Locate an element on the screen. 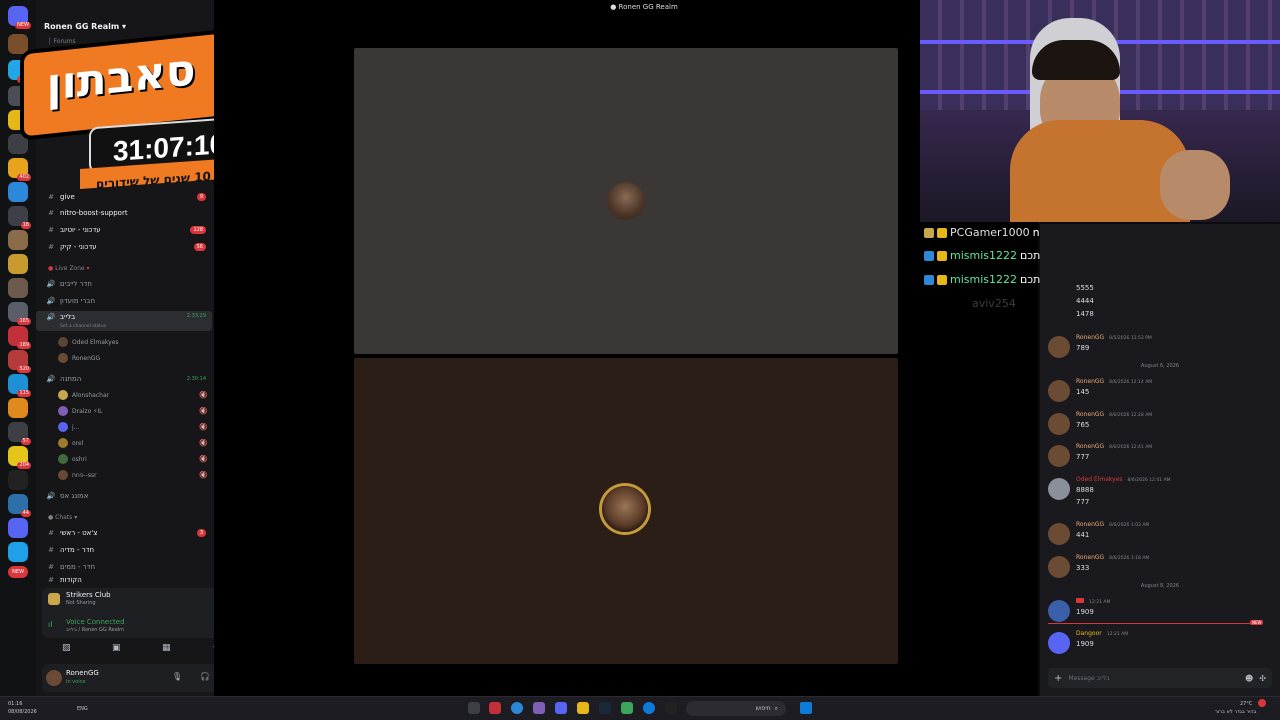  channel-nitro-boost-support: # nitro-boost-support is located at coordinates (124, 213).